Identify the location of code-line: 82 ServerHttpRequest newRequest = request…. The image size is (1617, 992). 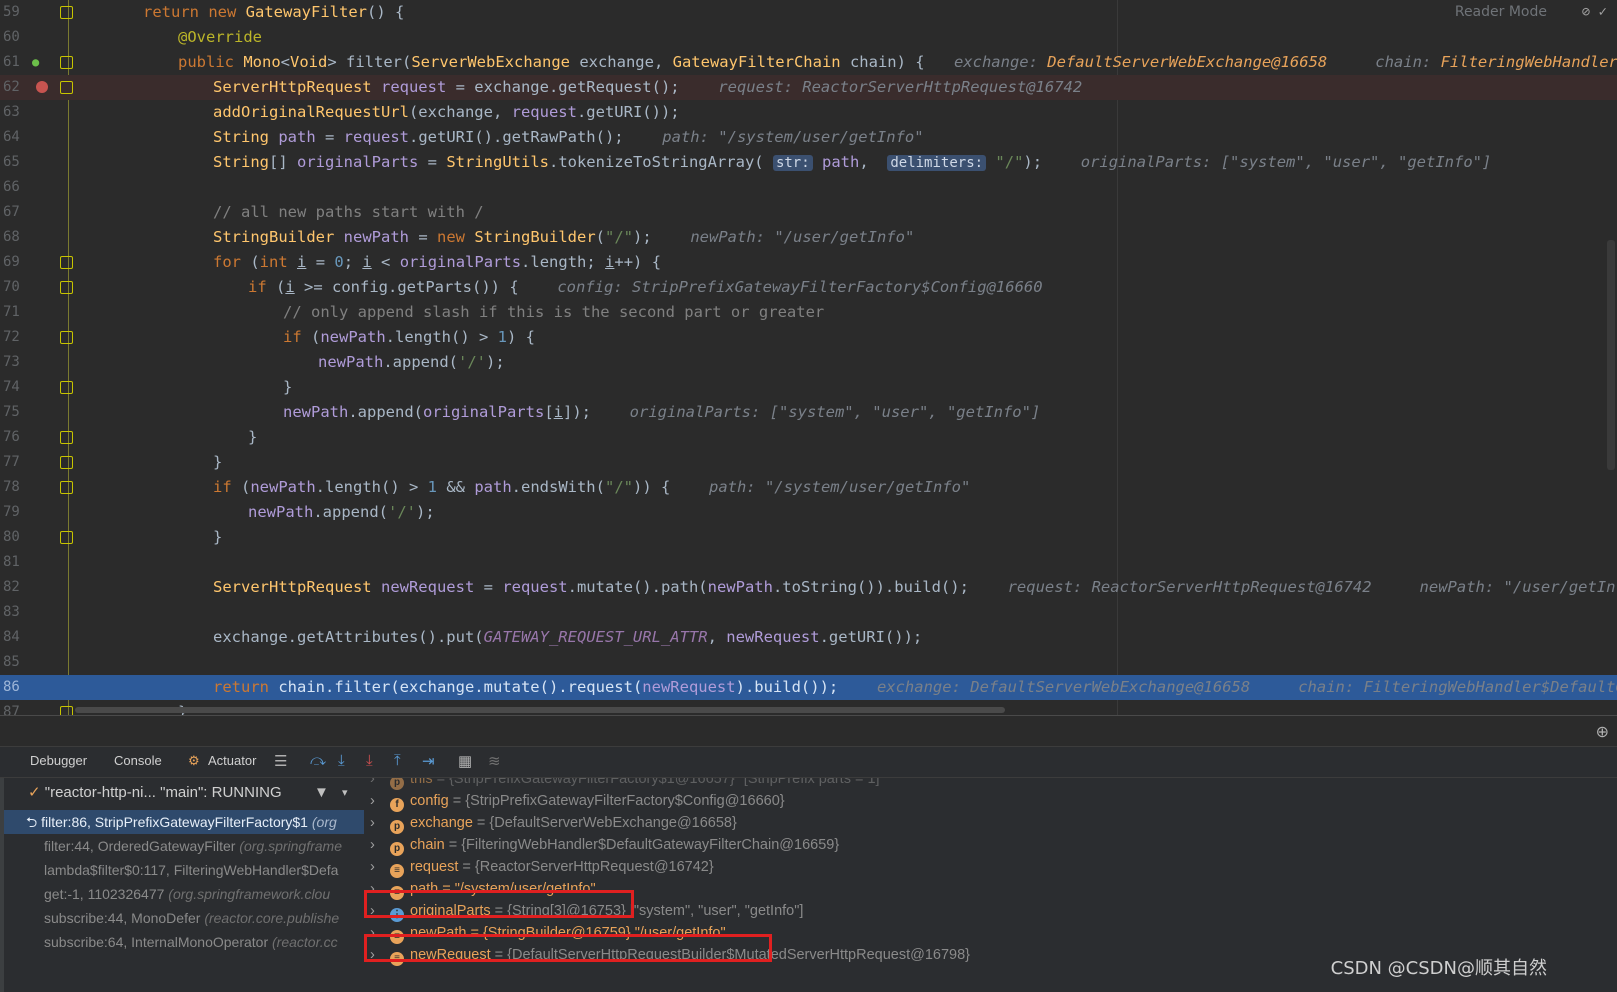
(808, 587).